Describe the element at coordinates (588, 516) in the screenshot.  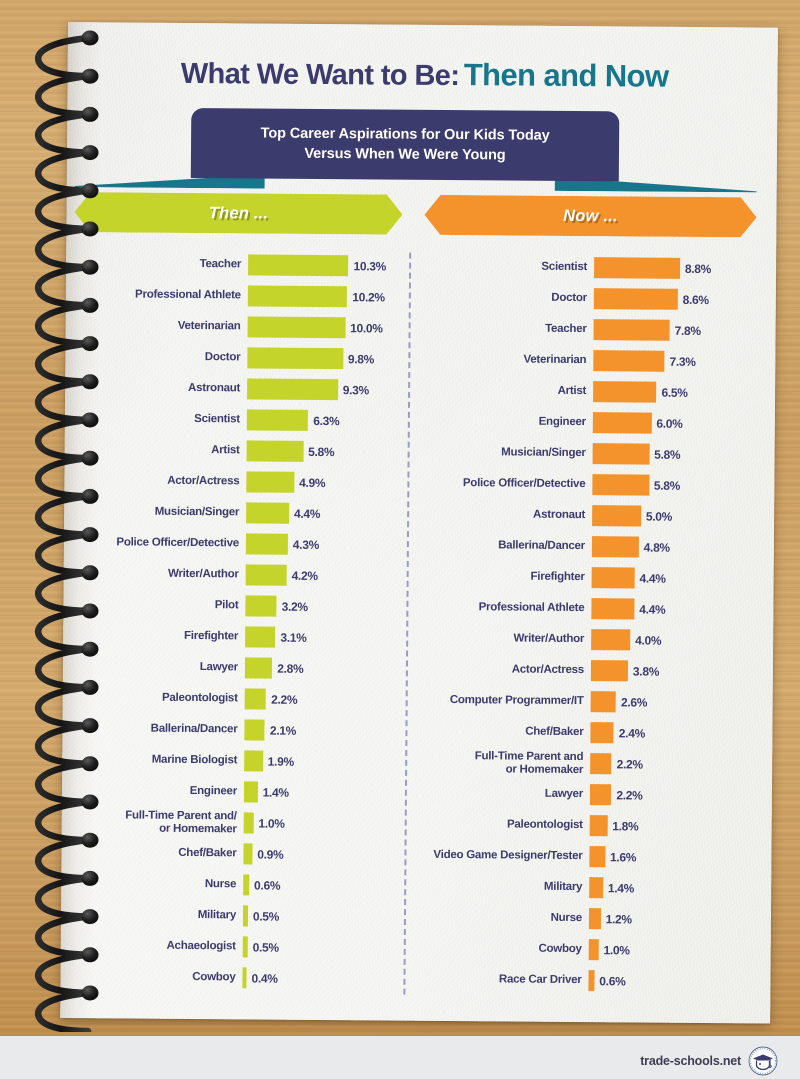
I see `chart-row: Astronaut 5.0%` at that location.